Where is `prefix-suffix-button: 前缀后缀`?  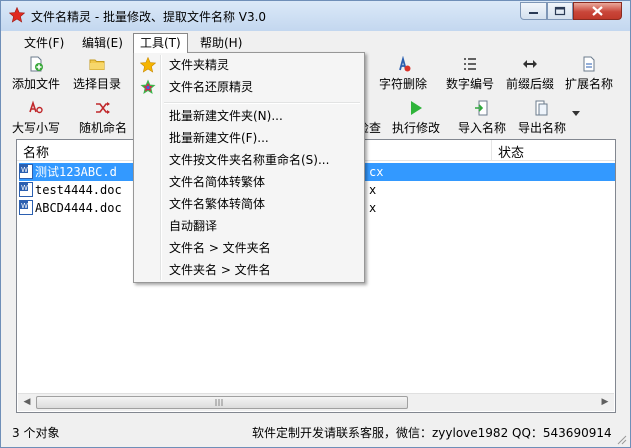
prefix-suffix-button: 前缀后缀 is located at coordinates (530, 73).